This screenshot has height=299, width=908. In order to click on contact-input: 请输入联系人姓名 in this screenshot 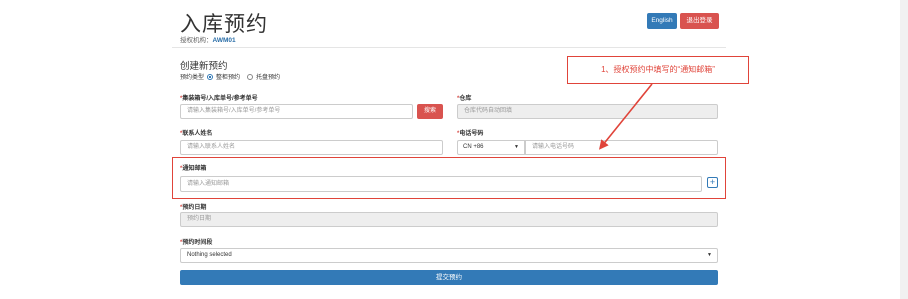, I will do `click(311, 147)`.